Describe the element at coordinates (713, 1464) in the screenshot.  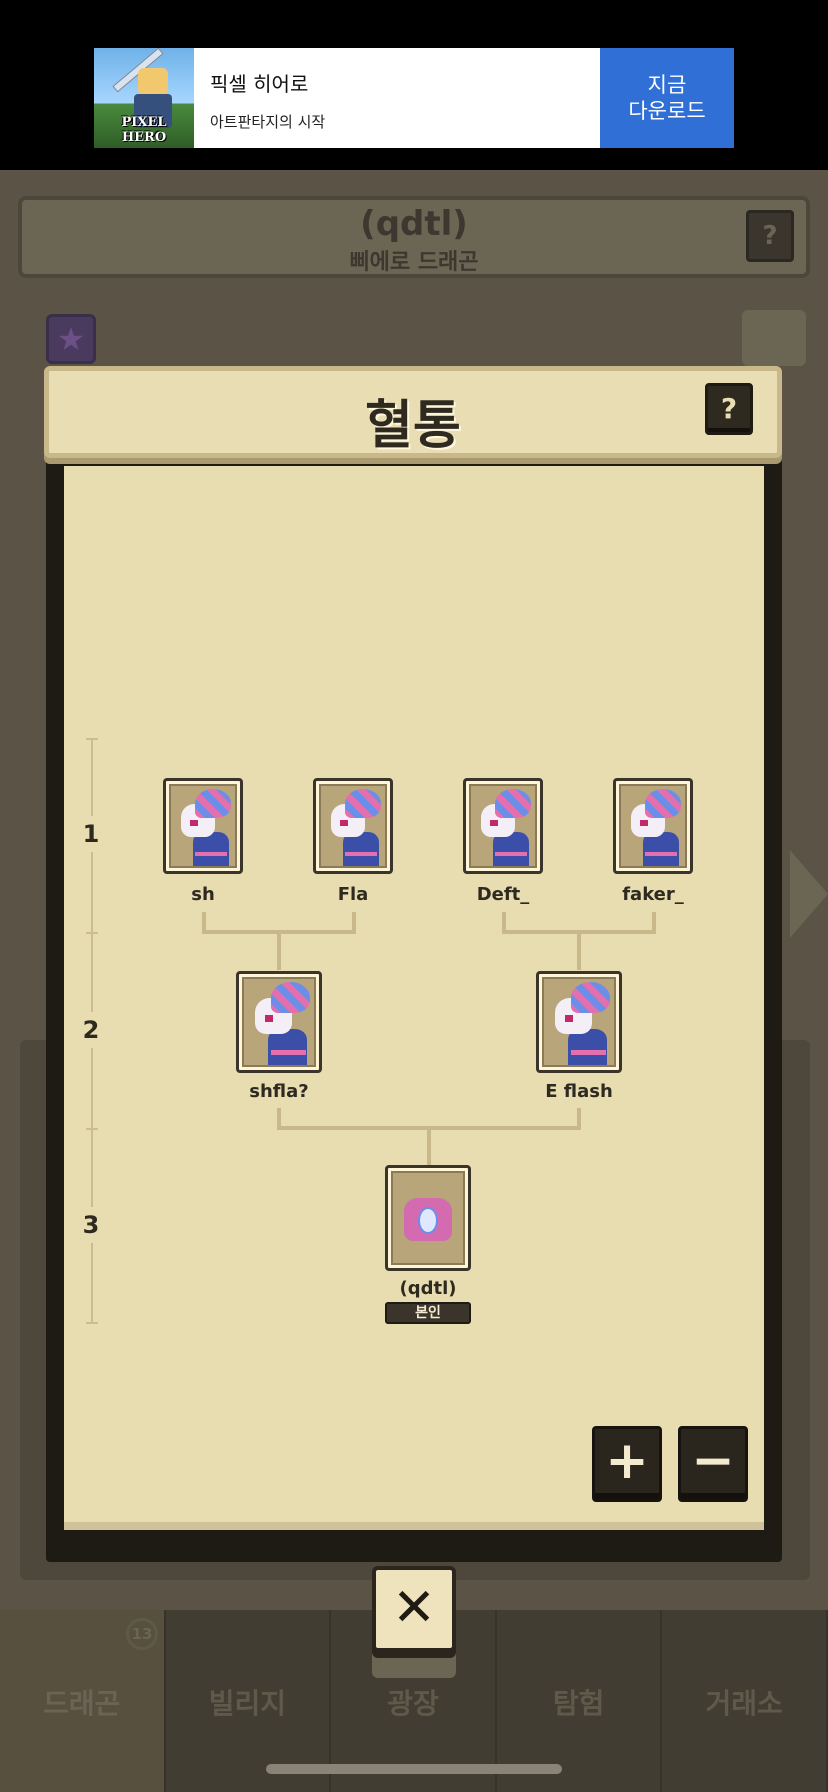
I see `zoom-out-button: −` at that location.